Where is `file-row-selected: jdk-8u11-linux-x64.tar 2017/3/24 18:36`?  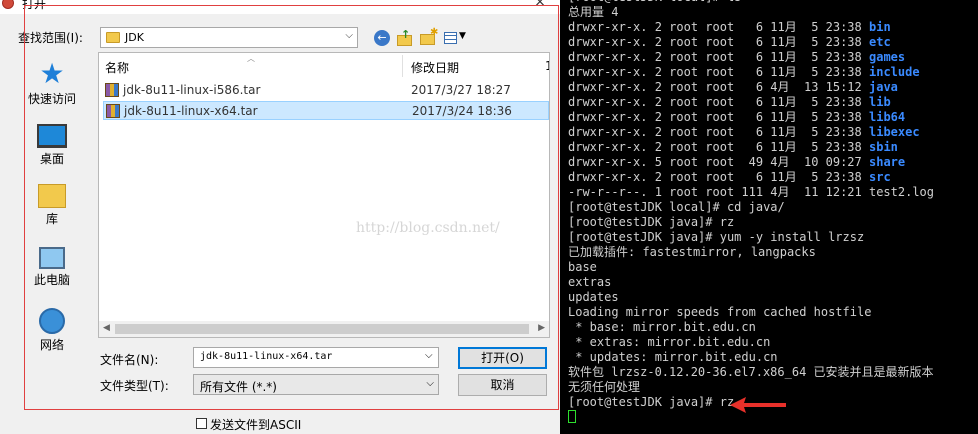 file-row-selected: jdk-8u11-linux-x64.tar 2017/3/24 18:36 is located at coordinates (326, 110).